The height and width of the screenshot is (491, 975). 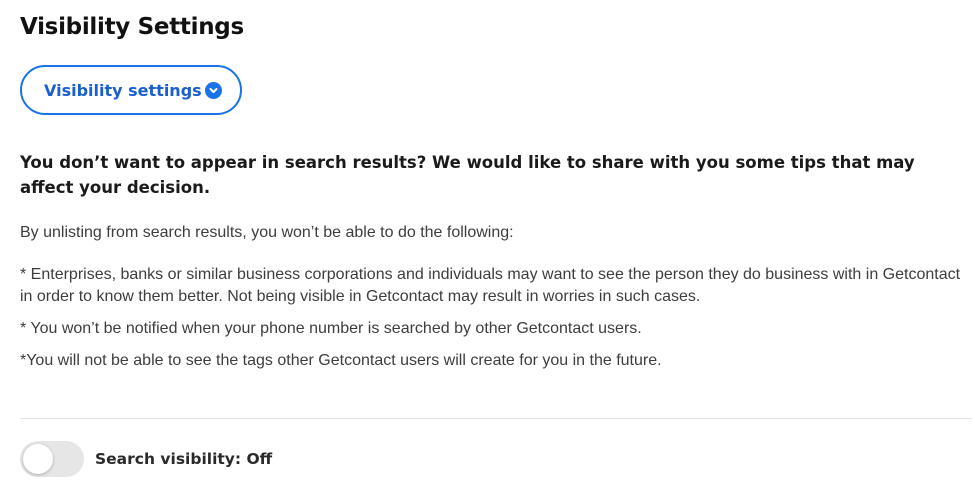 I want to click on toggle-knob, so click(x=38, y=459).